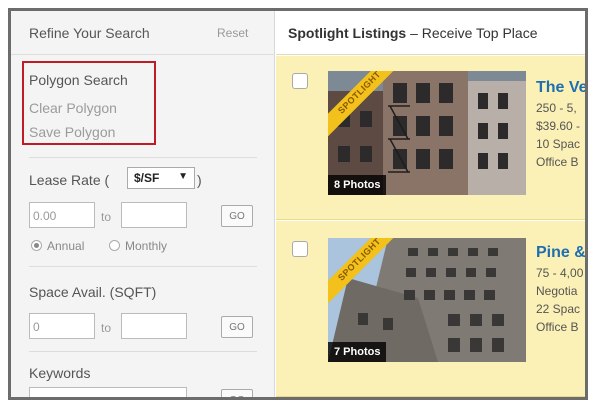 The image size is (595, 404). I want to click on keywords-label: Keywords, so click(60, 373).